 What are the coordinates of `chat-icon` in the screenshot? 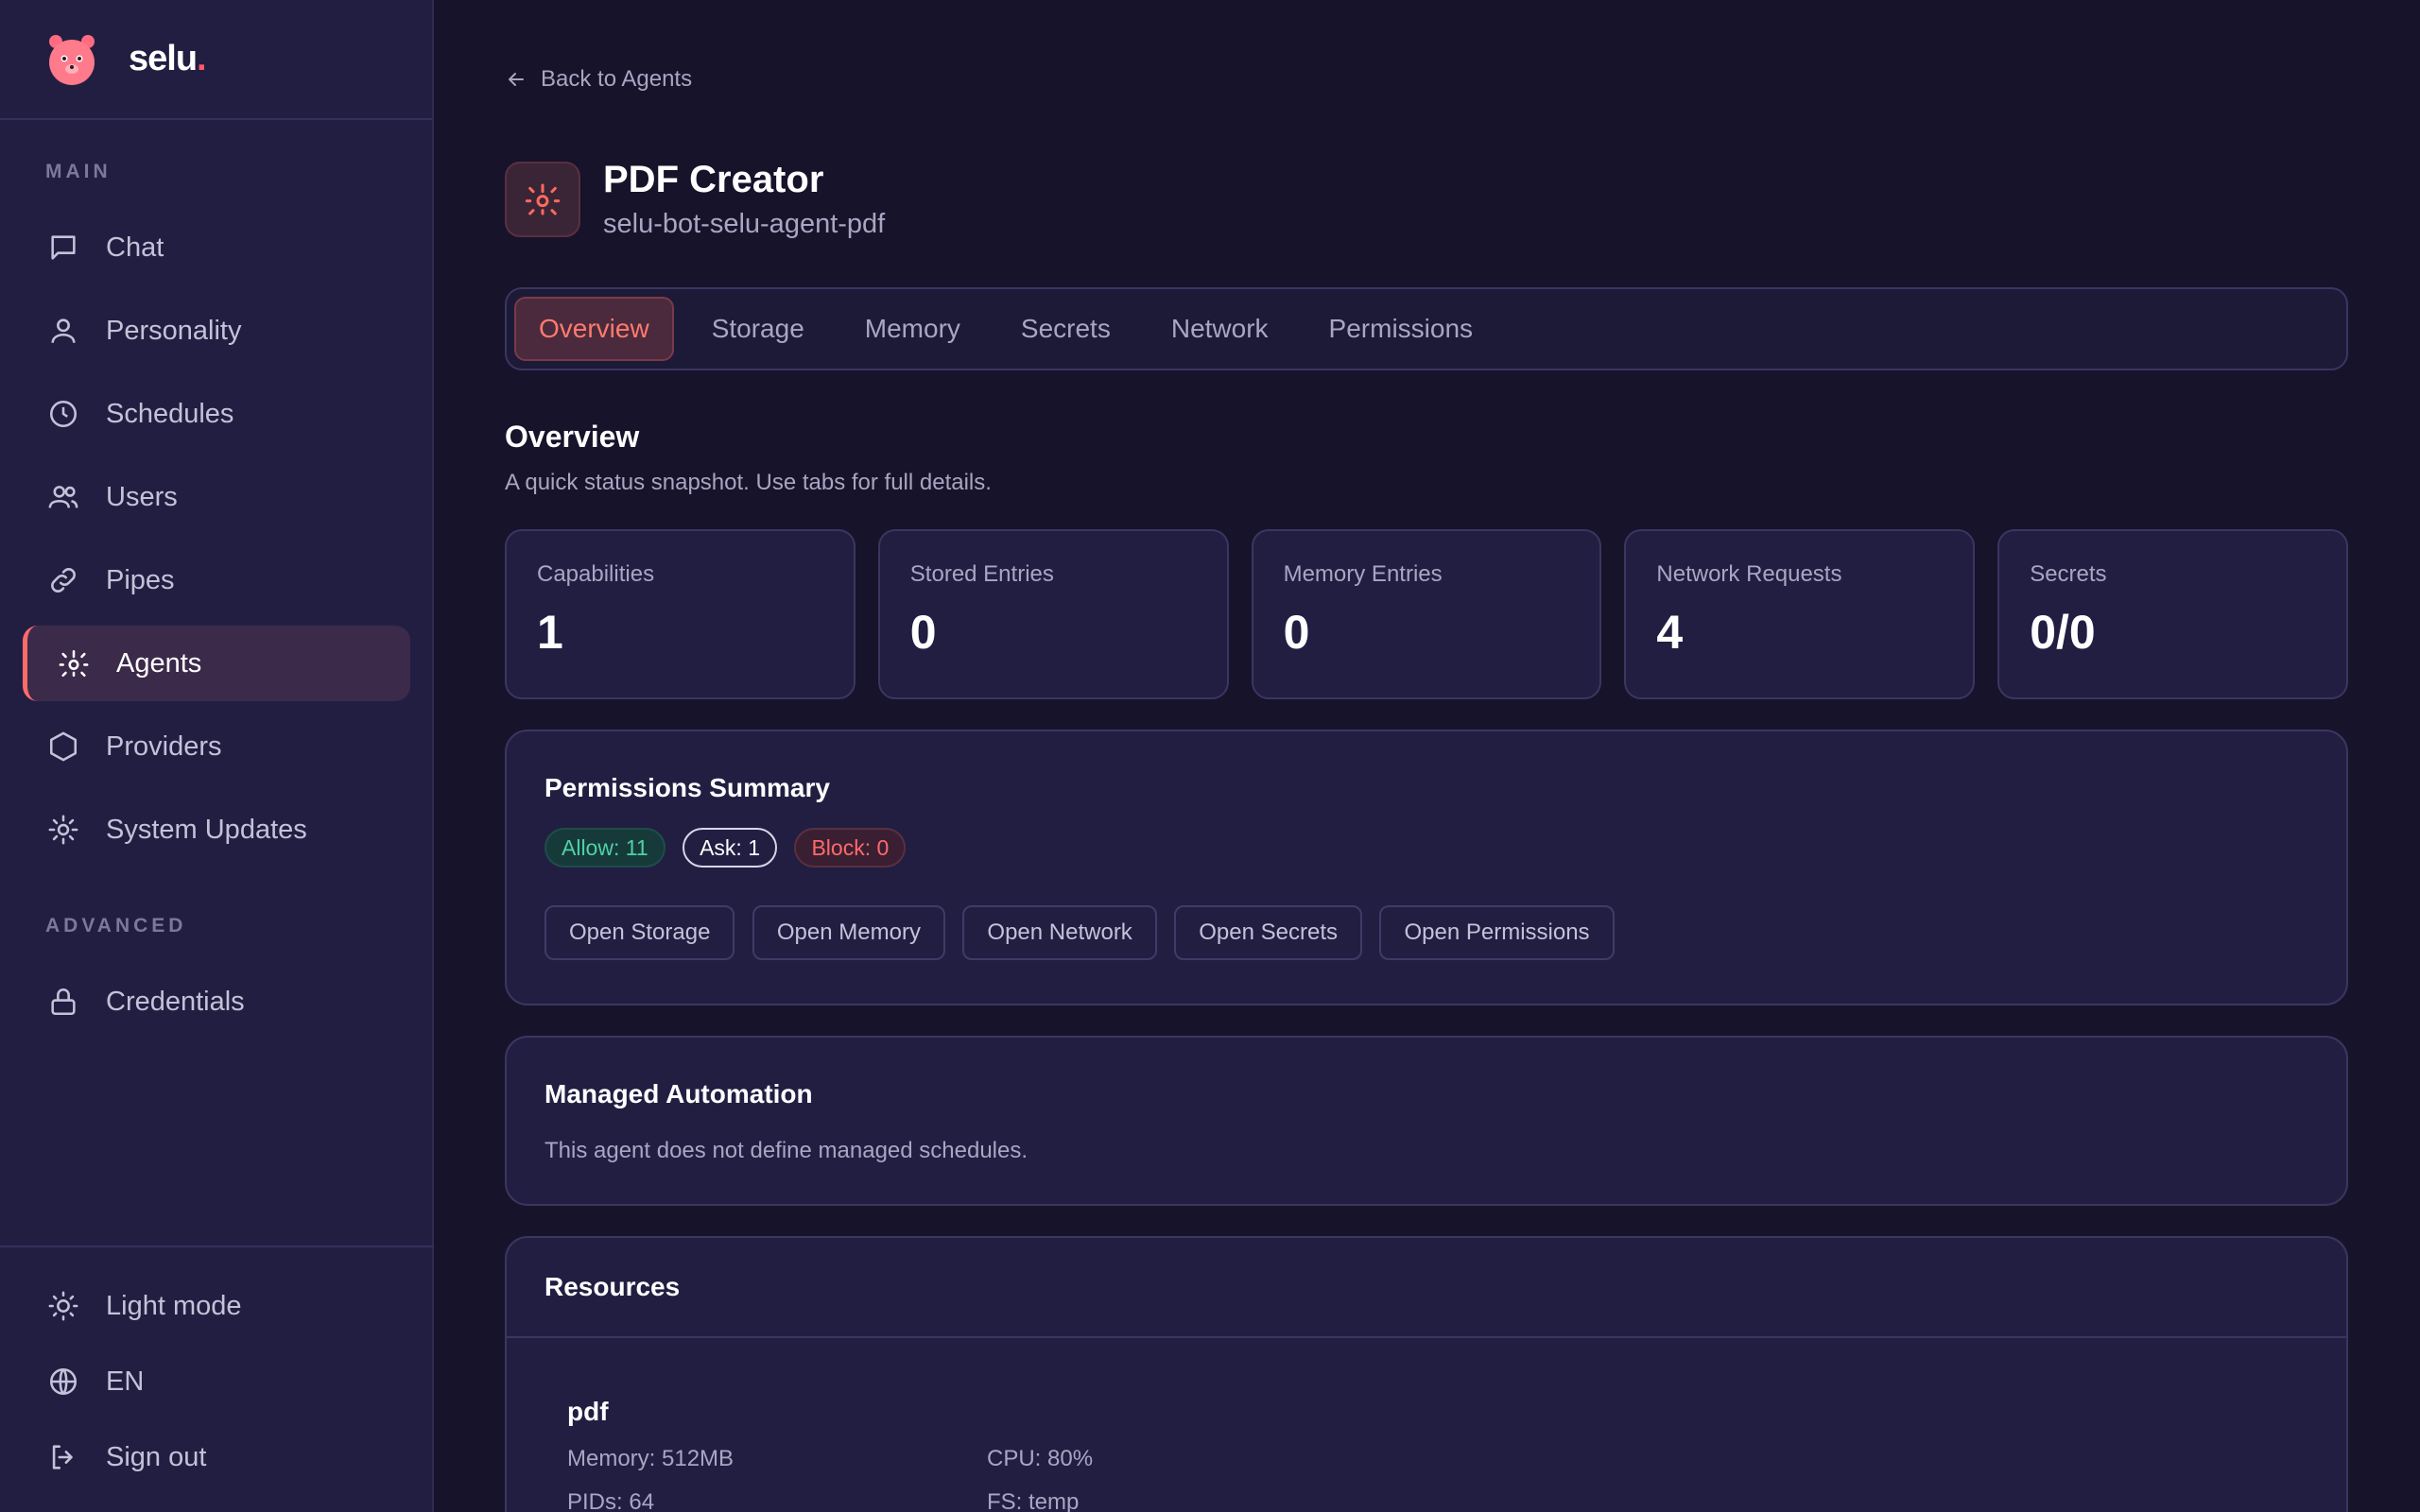 It's located at (63, 248).